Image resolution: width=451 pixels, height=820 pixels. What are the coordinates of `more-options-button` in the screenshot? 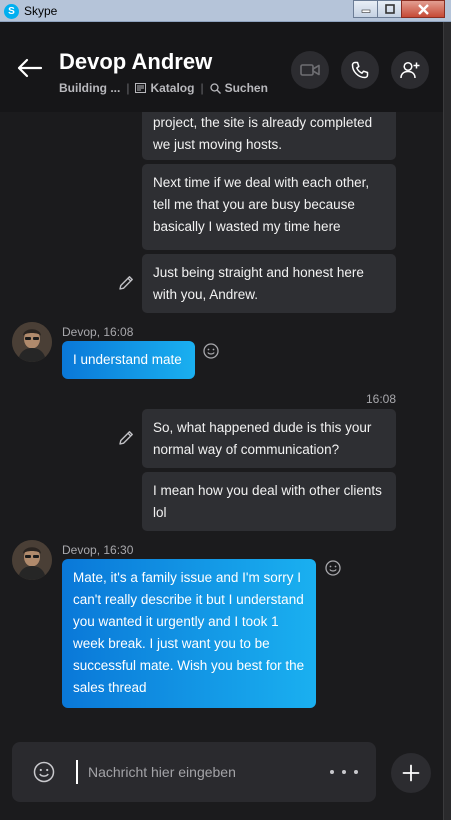 It's located at (344, 772).